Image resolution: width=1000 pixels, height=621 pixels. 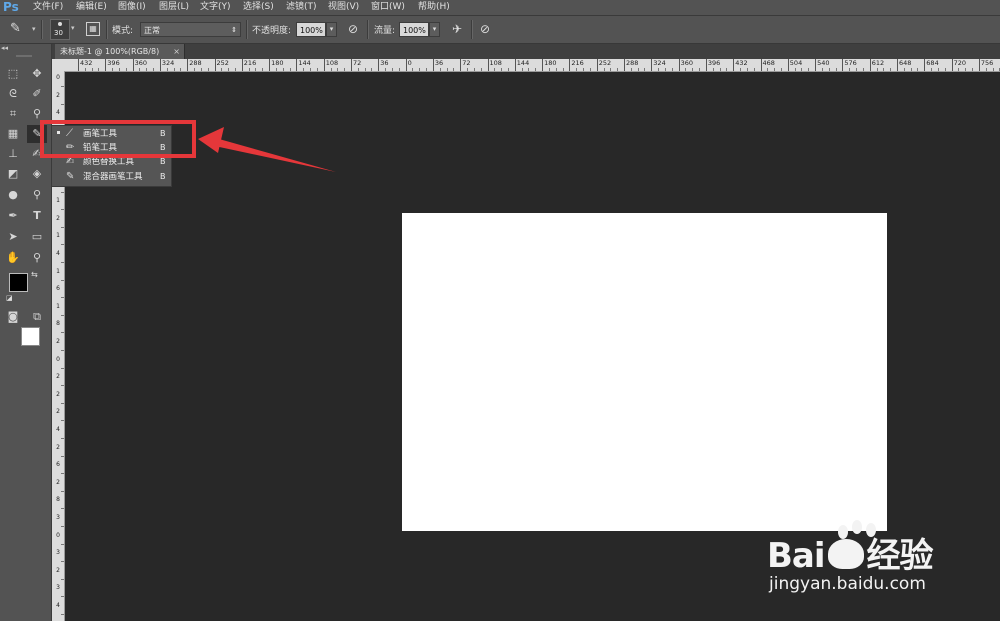 I want to click on hand-tool-icon: ✋, so click(x=13, y=258).